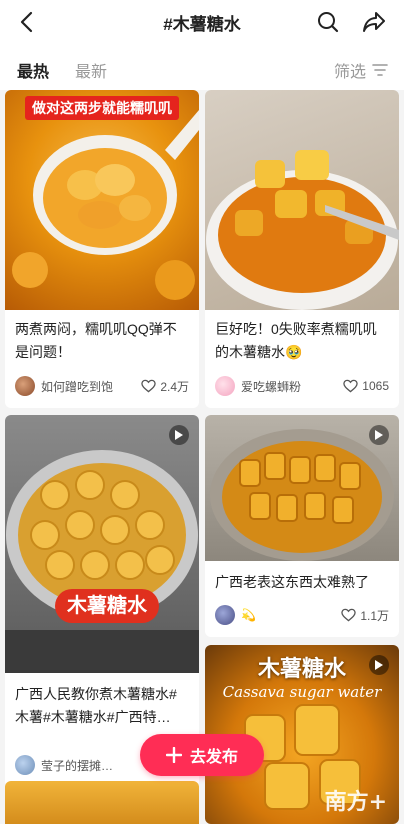 The image size is (404, 824). I want to click on note-card: 广西老表这东西太难熟了 💫 1.1万, so click(302, 526).